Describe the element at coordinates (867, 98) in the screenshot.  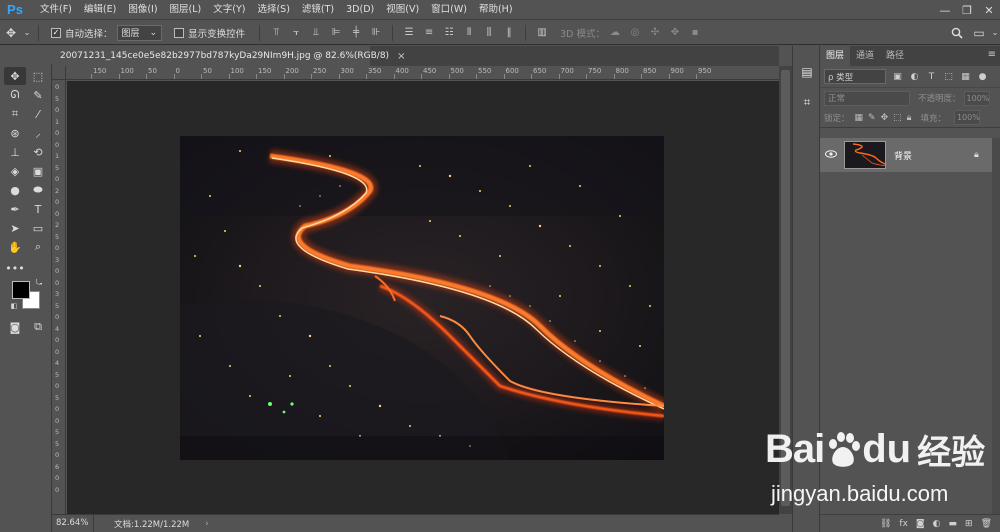
I see `blend-mode-dropdown: 正常` at that location.